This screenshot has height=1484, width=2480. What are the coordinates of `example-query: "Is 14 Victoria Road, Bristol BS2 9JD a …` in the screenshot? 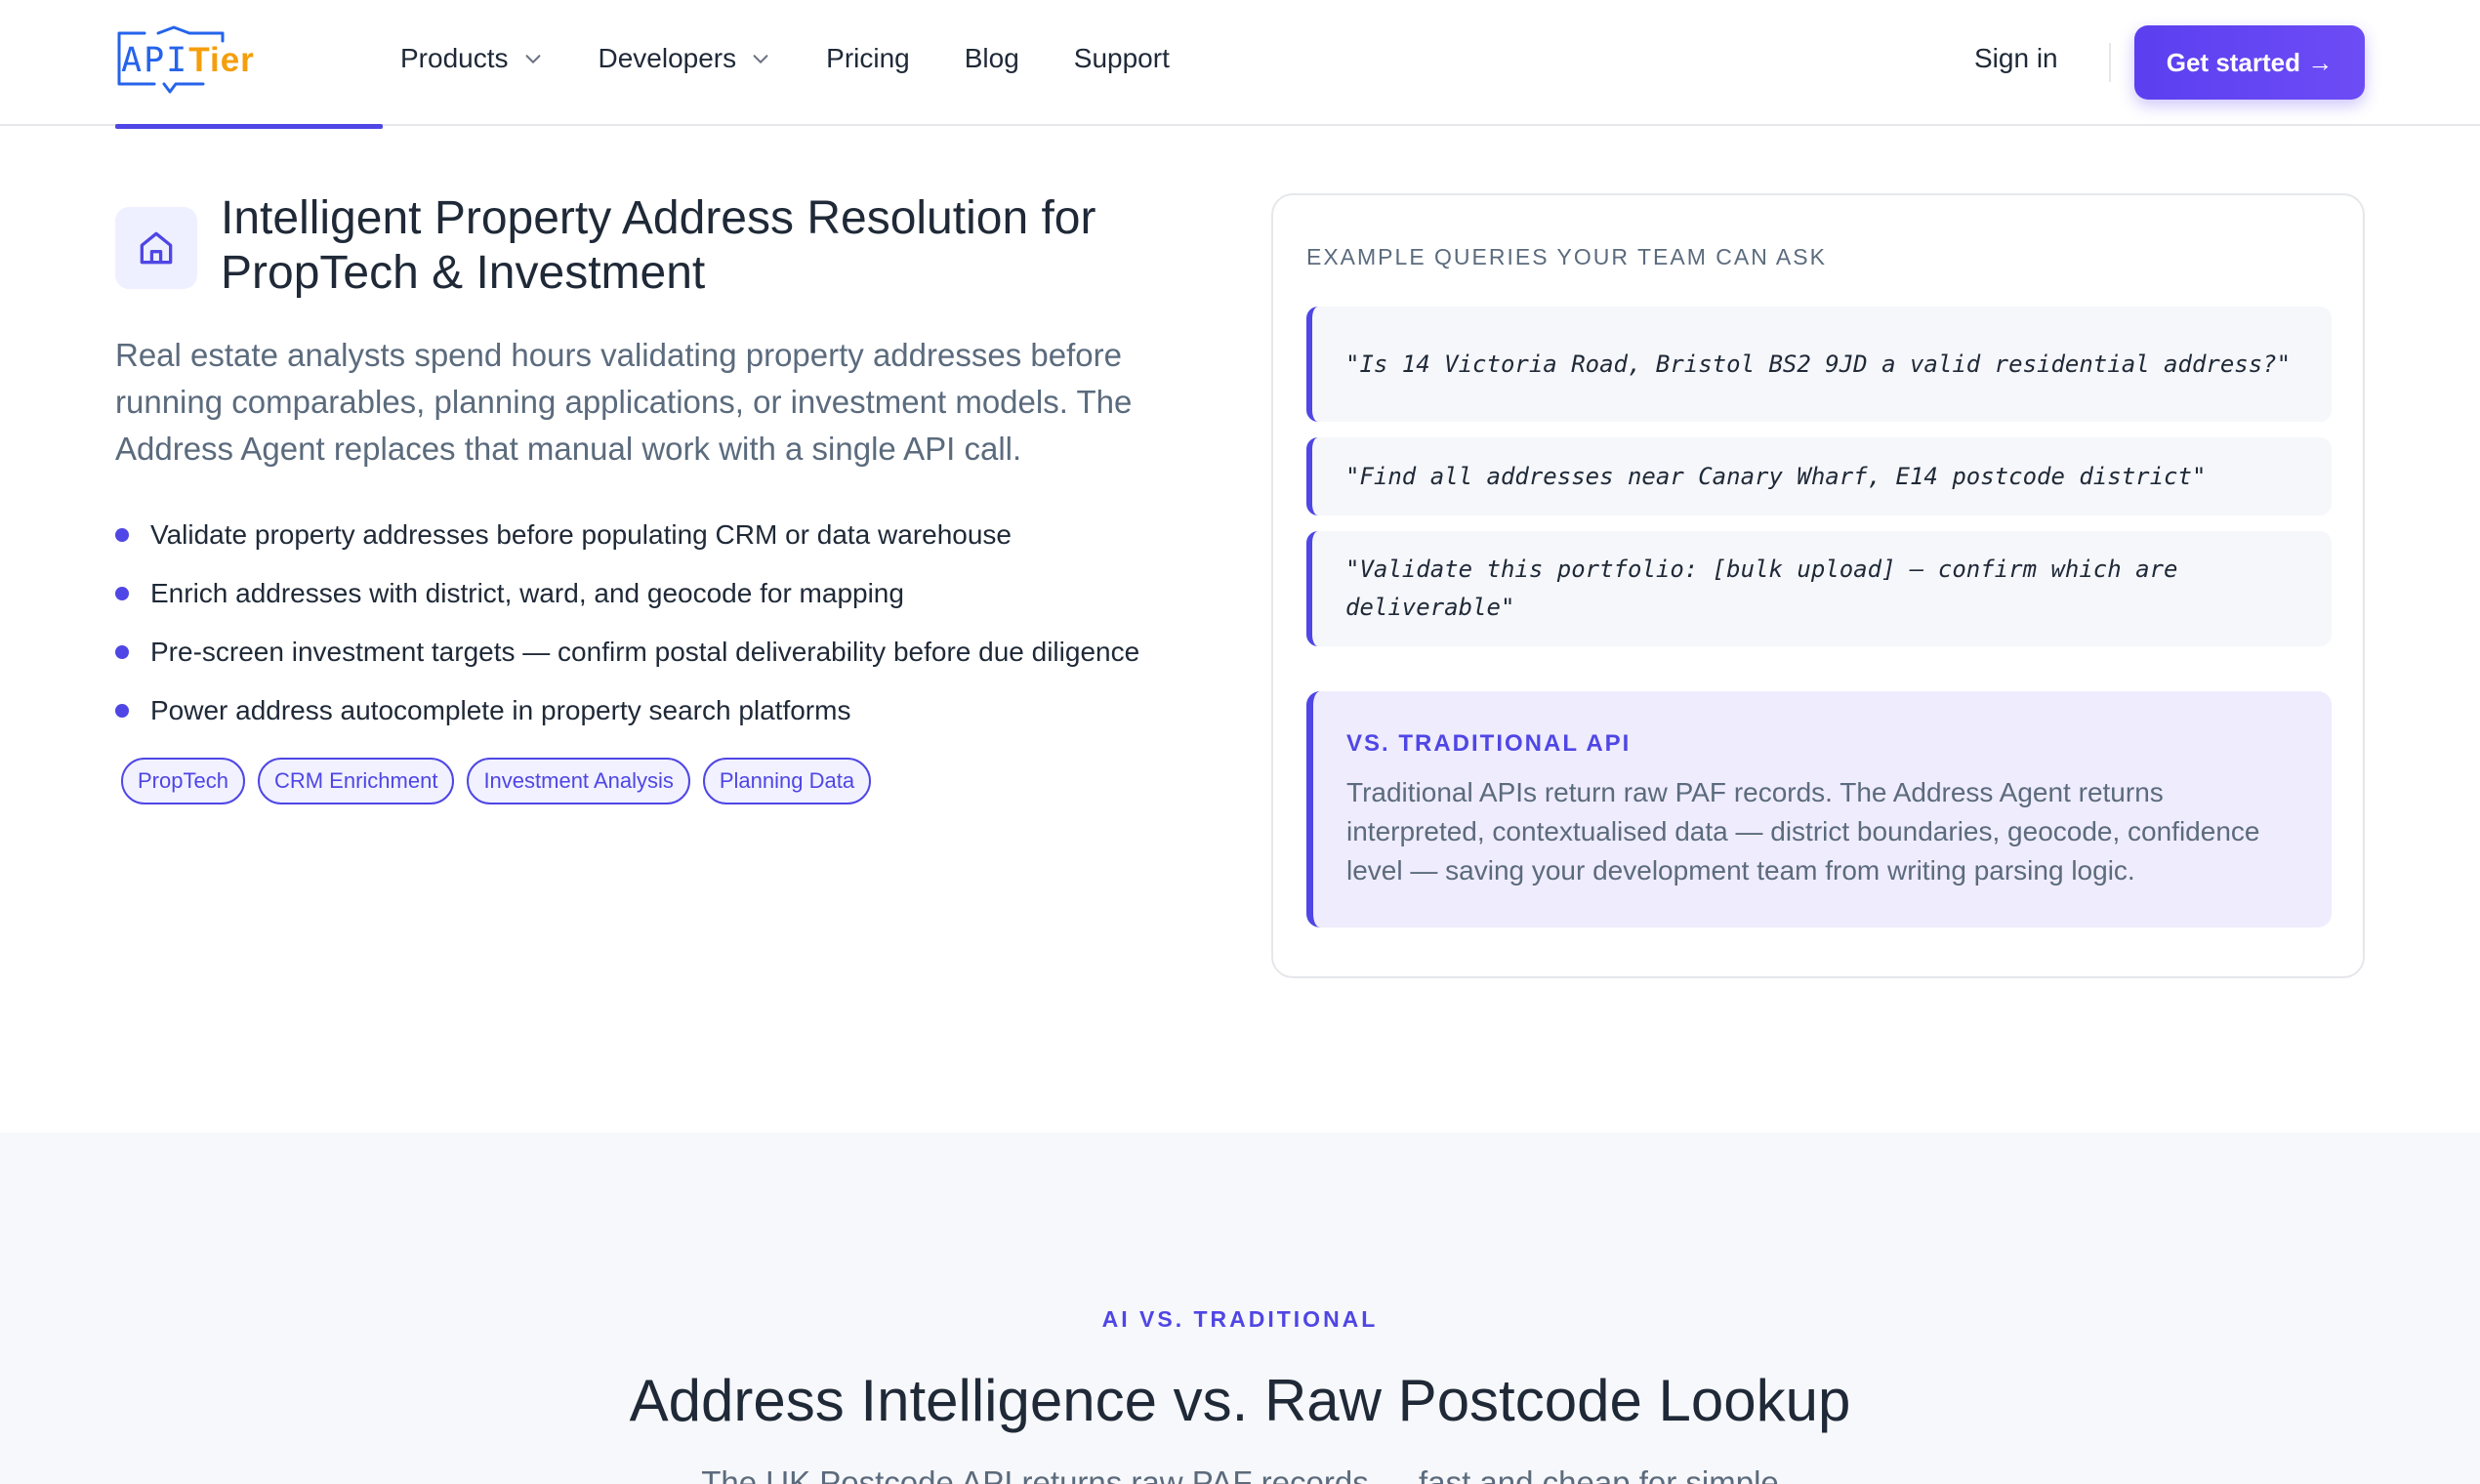 It's located at (1819, 364).